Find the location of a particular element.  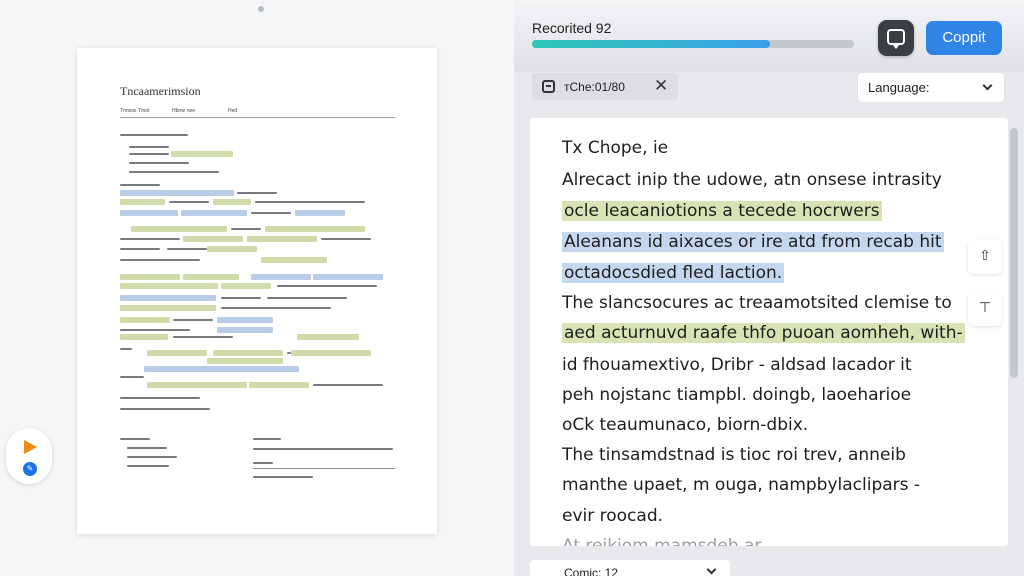

chat-button is located at coordinates (896, 38).